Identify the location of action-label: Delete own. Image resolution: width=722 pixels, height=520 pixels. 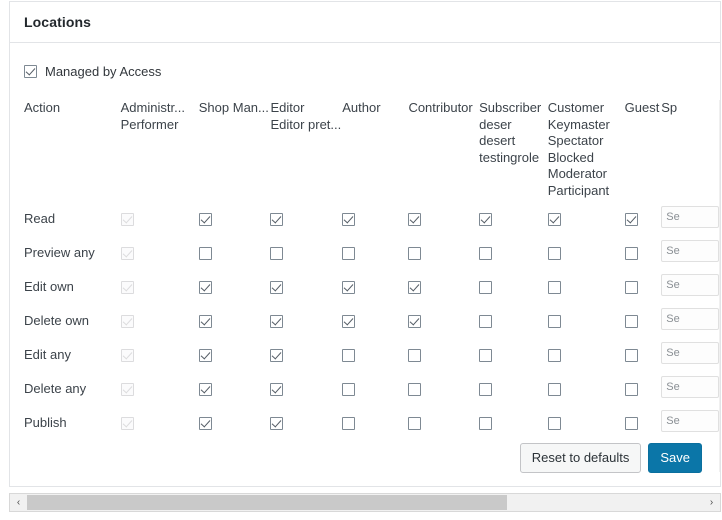
(57, 320).